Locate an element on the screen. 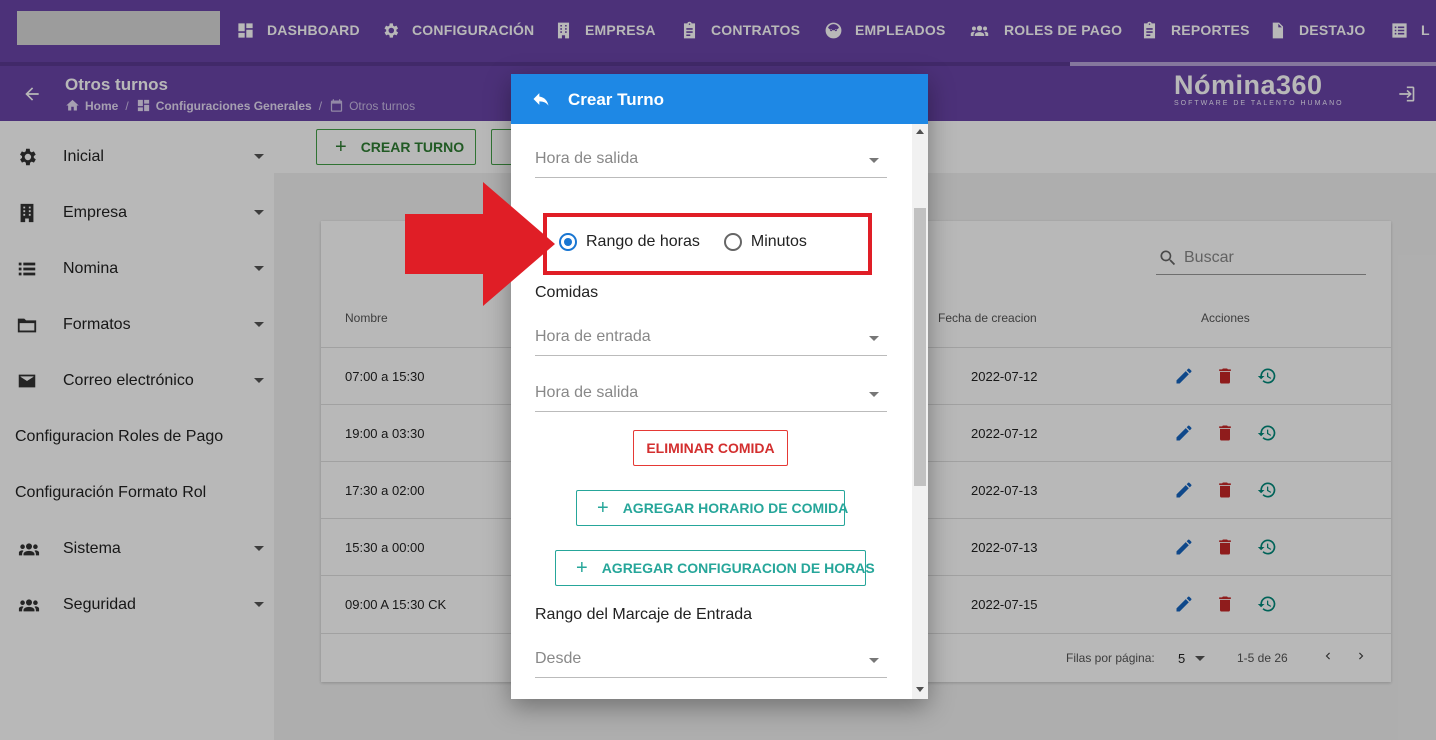  hora-salida-select-top: Hora de salida is located at coordinates (711, 160).